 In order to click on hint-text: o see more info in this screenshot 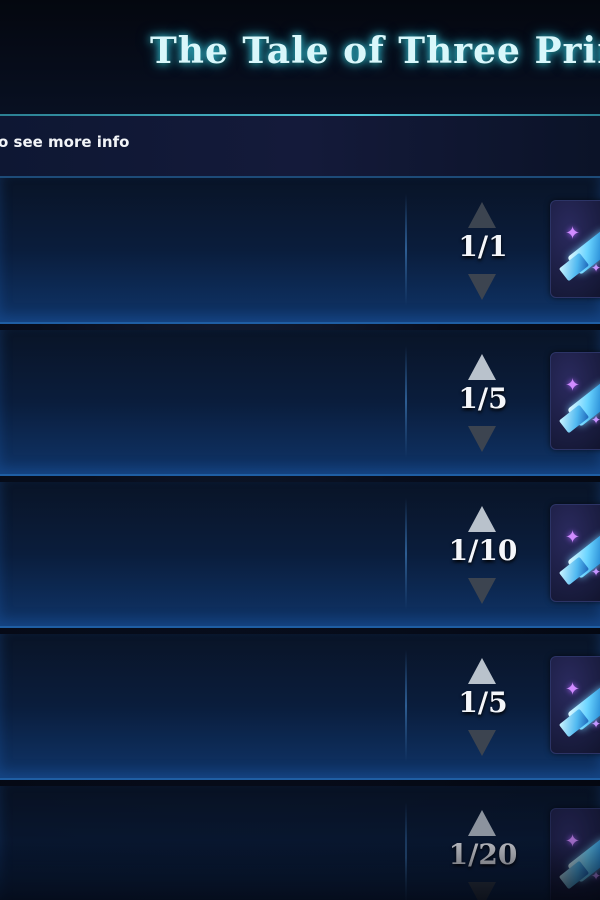, I will do `click(65, 142)`.